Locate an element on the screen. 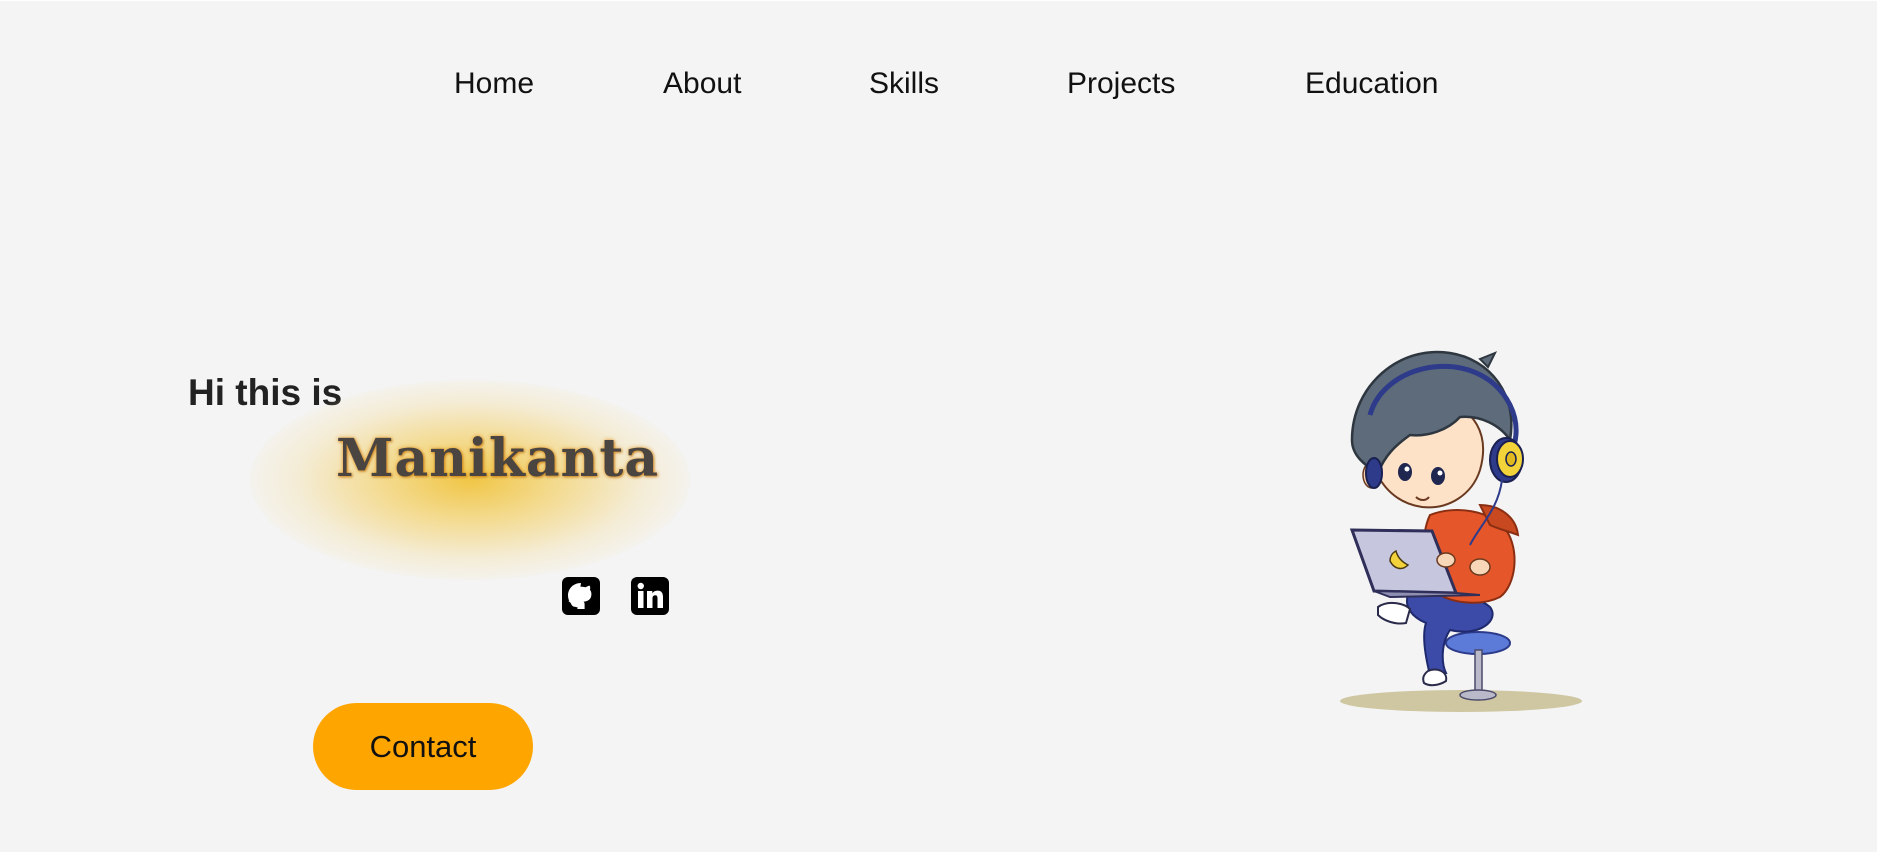 This screenshot has height=852, width=1877. linkedin-icon is located at coordinates (650, 596).